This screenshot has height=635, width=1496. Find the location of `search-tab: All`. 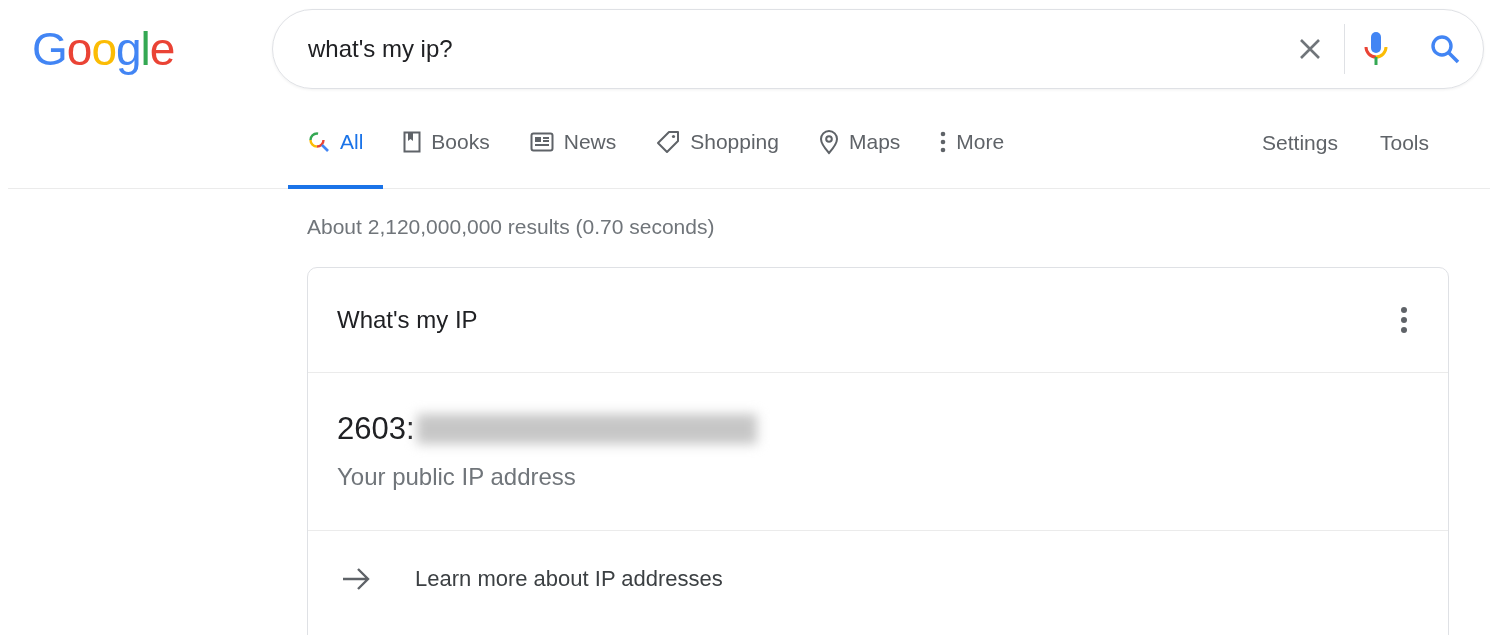

search-tab: All is located at coordinates (336, 143).